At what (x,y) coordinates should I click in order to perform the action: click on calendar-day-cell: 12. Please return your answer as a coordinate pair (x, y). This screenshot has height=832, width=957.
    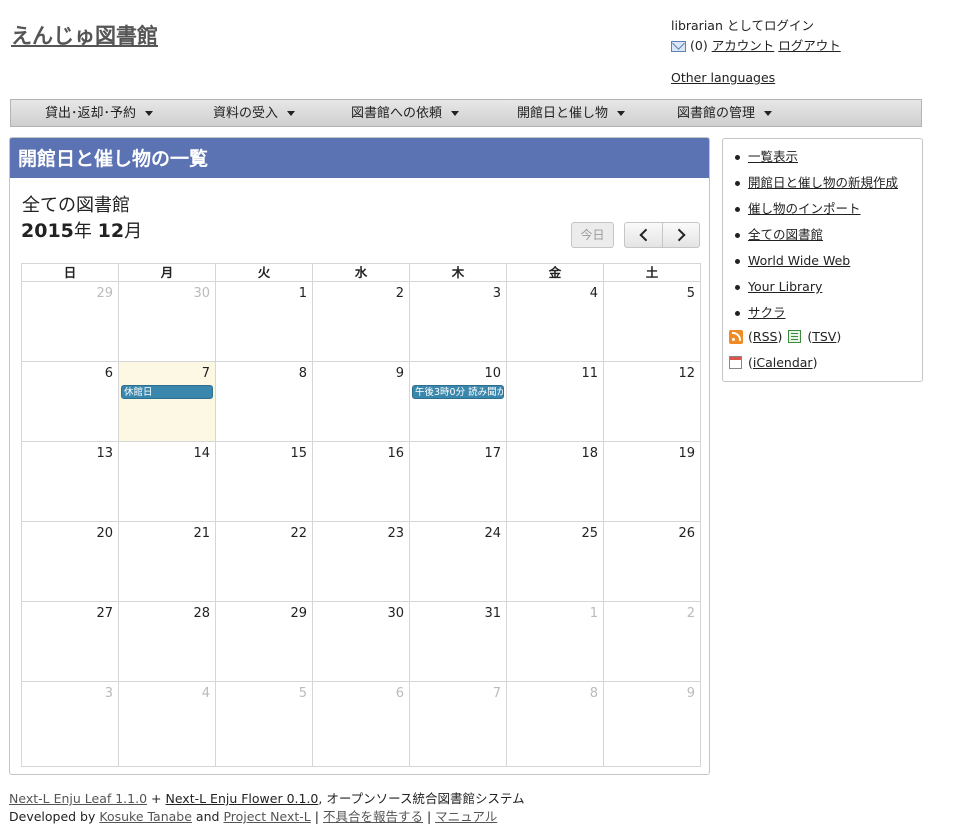
    Looking at the image, I should click on (652, 402).